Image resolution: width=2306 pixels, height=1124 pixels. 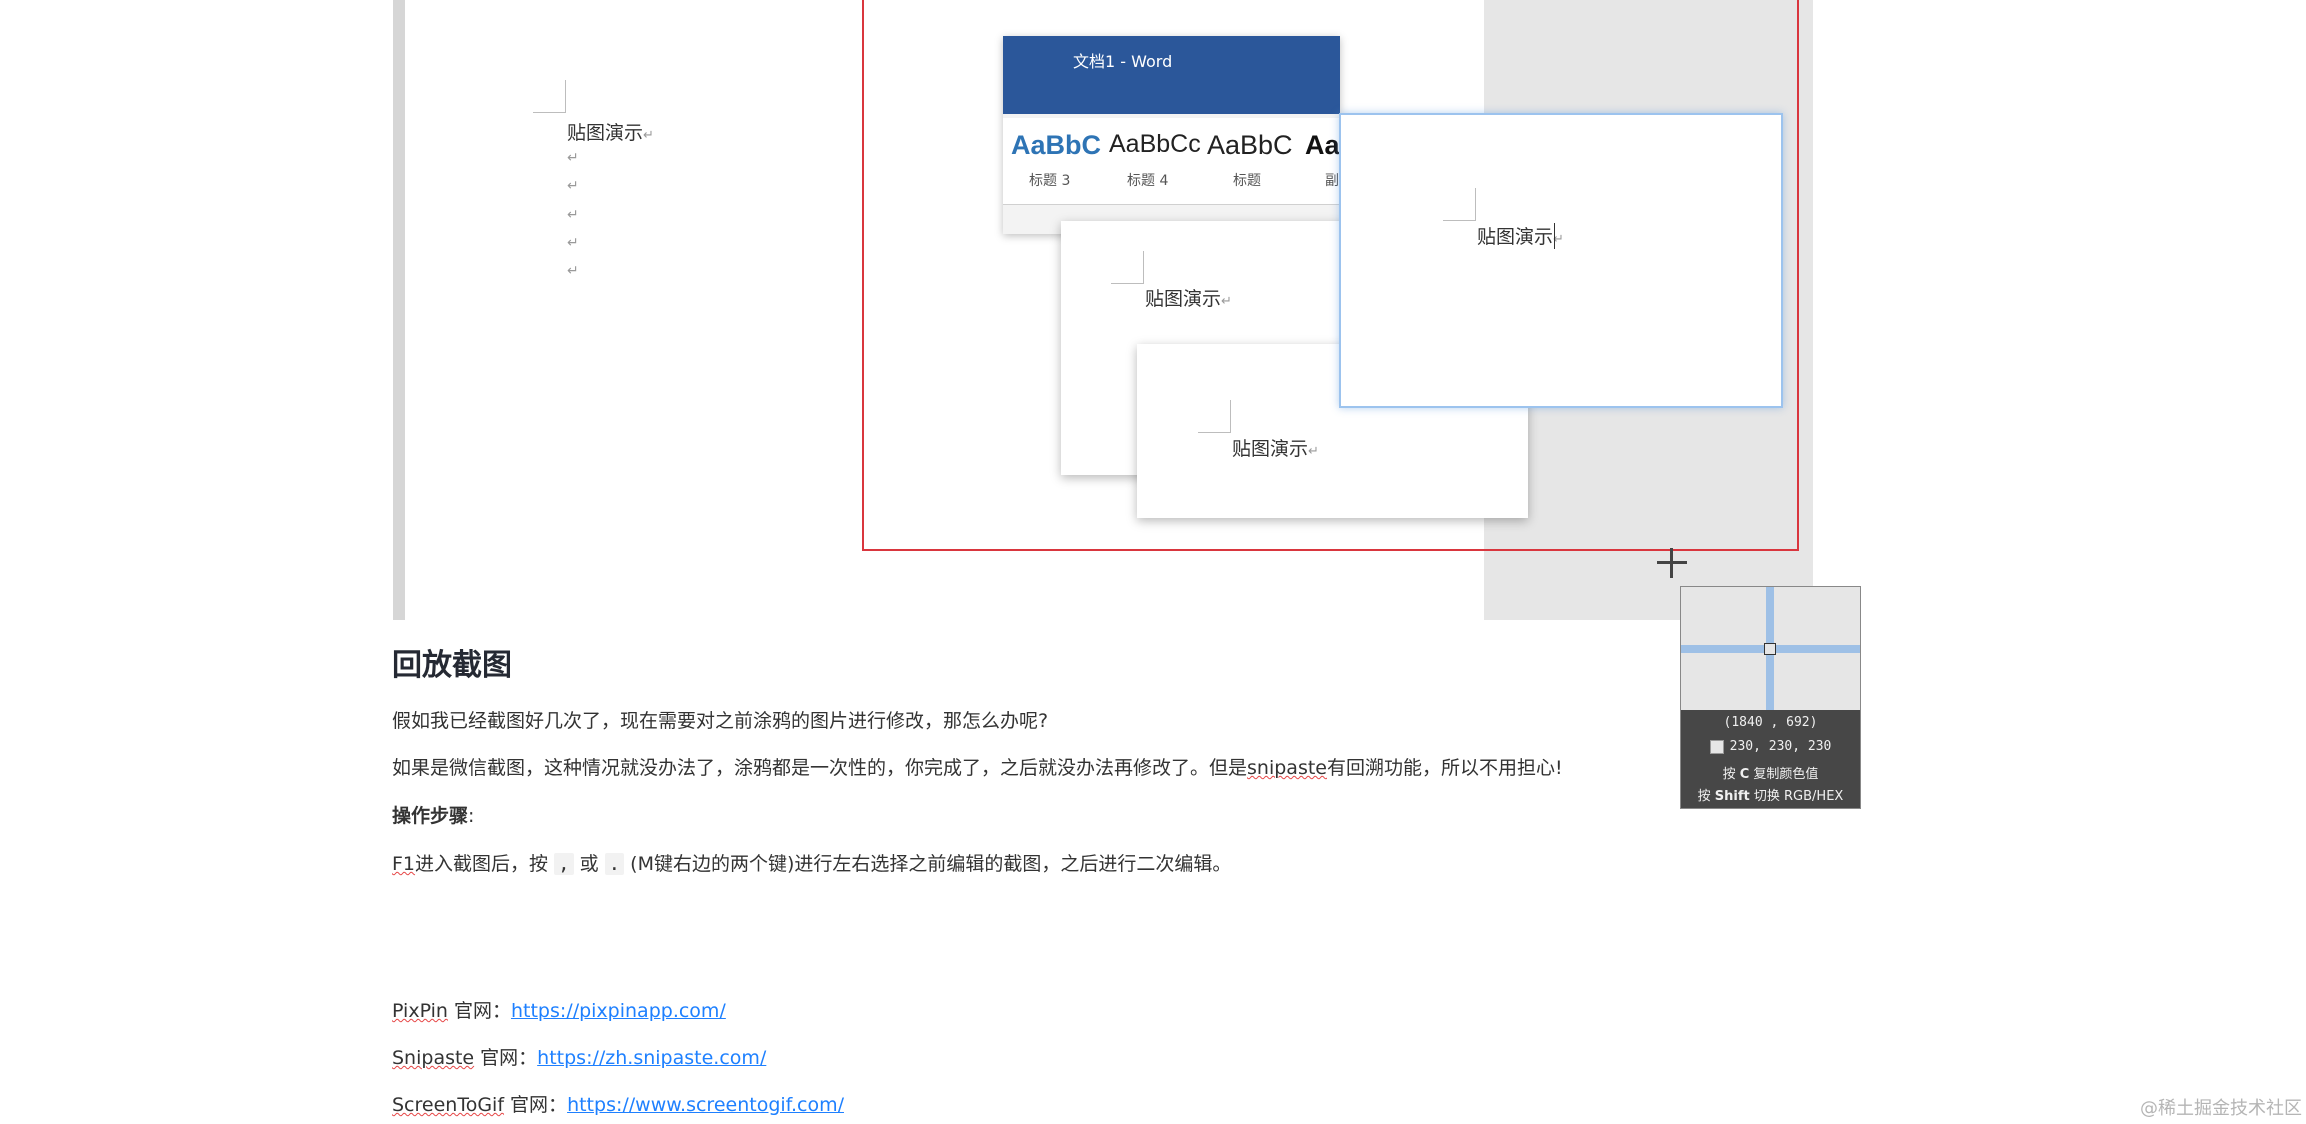 What do you see at coordinates (399, 310) in the screenshot?
I see `screenshot-left-border` at bounding box center [399, 310].